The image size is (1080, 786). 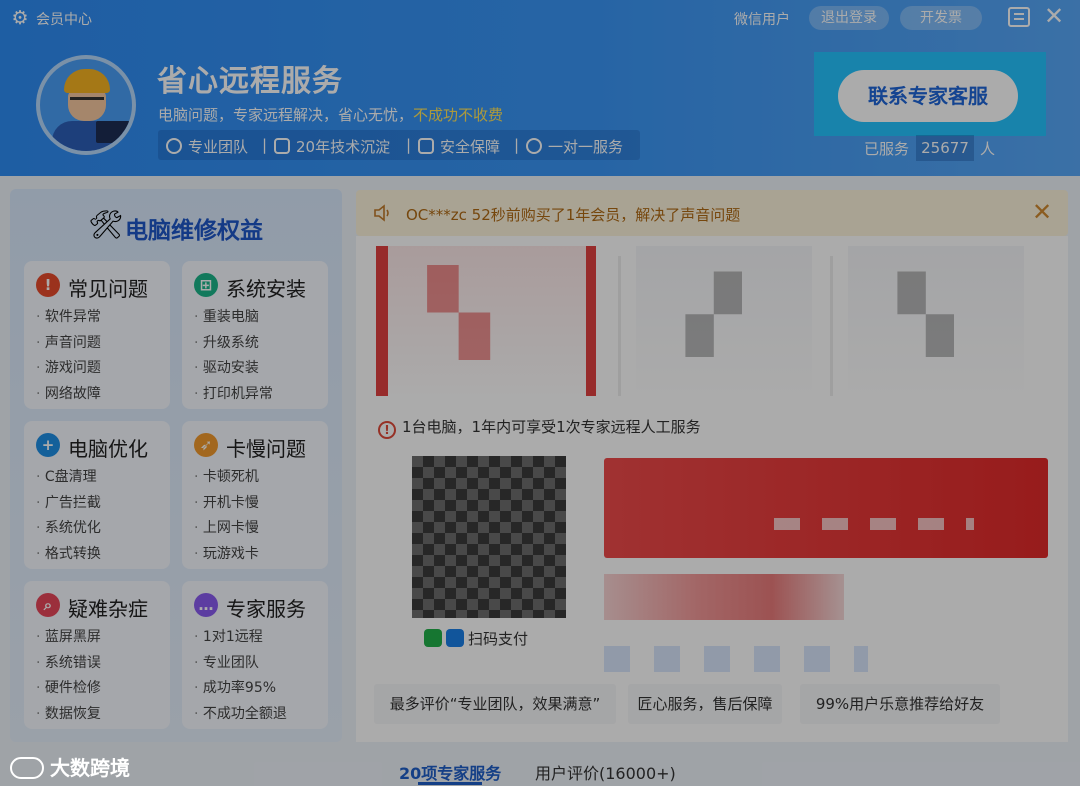 I want to click on card-list: 卡顿死机 开机卡慢 上网卡慢 玩游戏卡, so click(x=226, y=516).